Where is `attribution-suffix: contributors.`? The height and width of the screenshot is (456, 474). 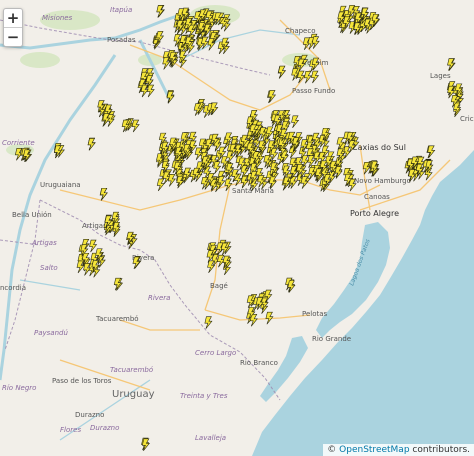
attribution-suffix: contributors. is located at coordinates (439, 450).